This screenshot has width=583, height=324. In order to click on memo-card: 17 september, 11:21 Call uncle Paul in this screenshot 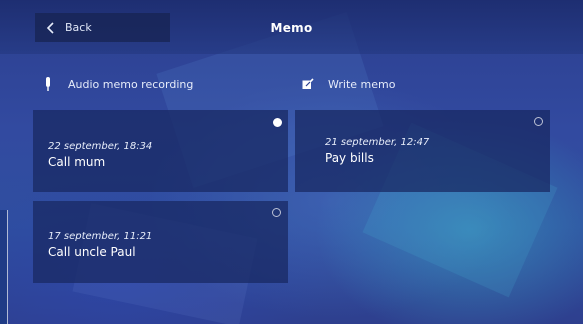, I will do `click(160, 242)`.